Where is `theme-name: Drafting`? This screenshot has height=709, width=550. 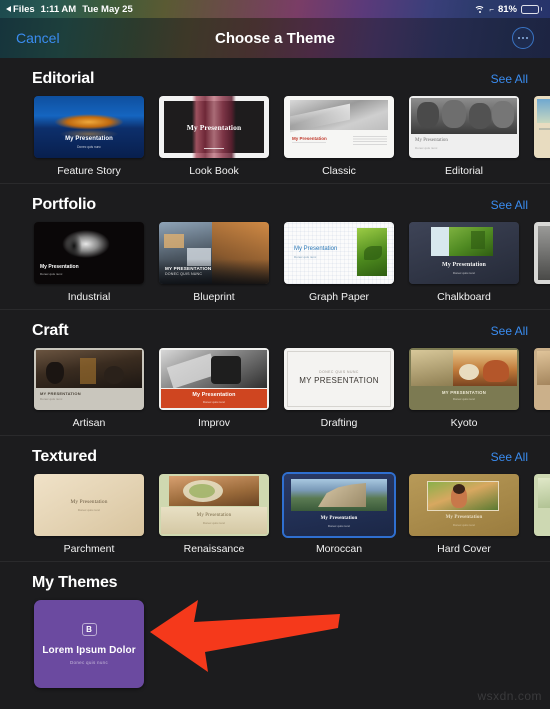
theme-name: Drafting is located at coordinates (339, 423).